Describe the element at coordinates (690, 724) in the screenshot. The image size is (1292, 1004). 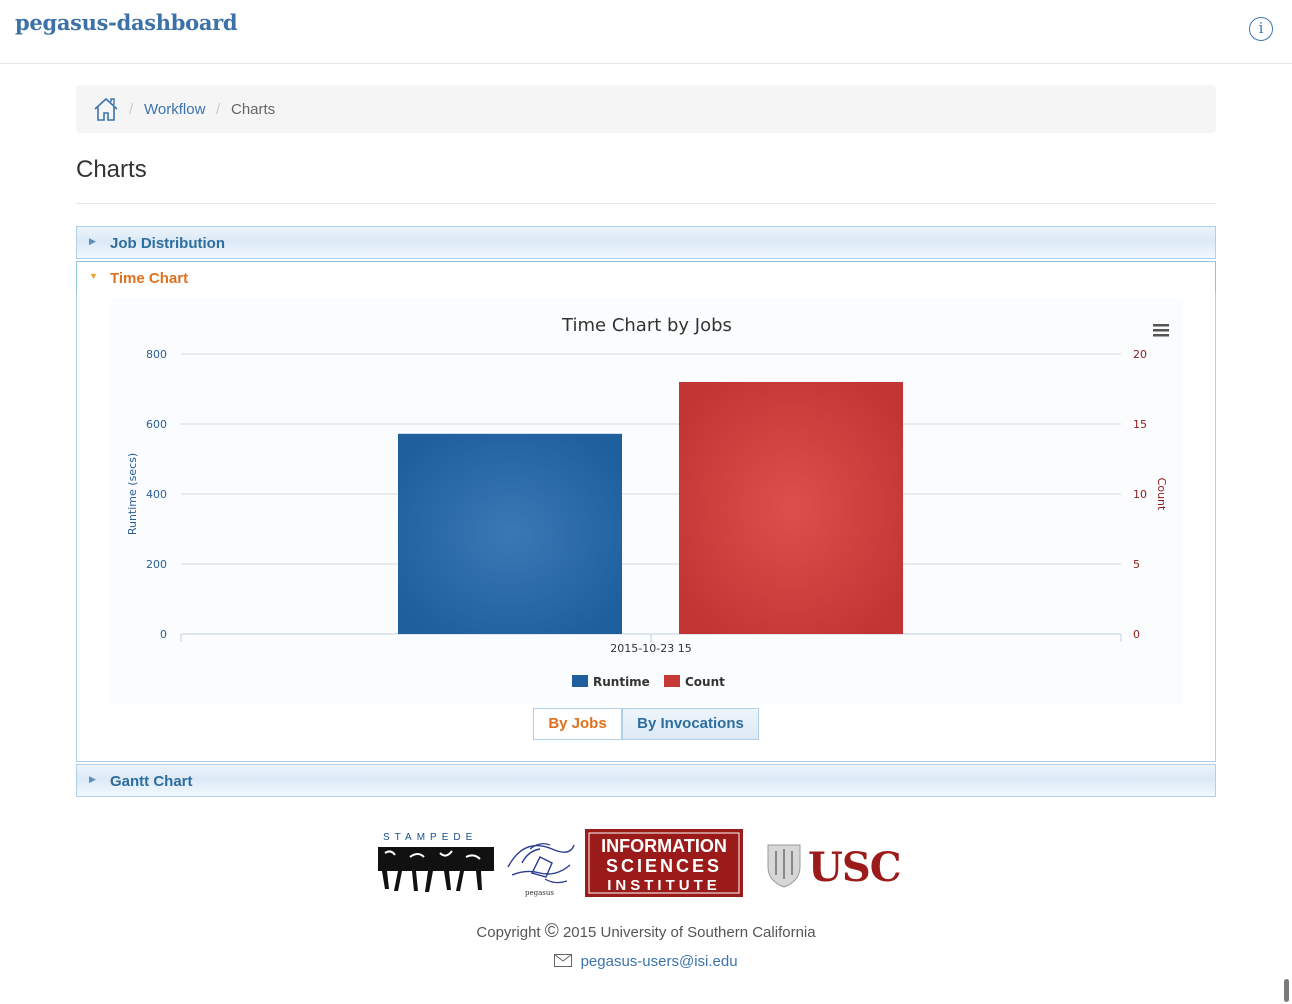
I see `by-invocations-button: By Invocations` at that location.